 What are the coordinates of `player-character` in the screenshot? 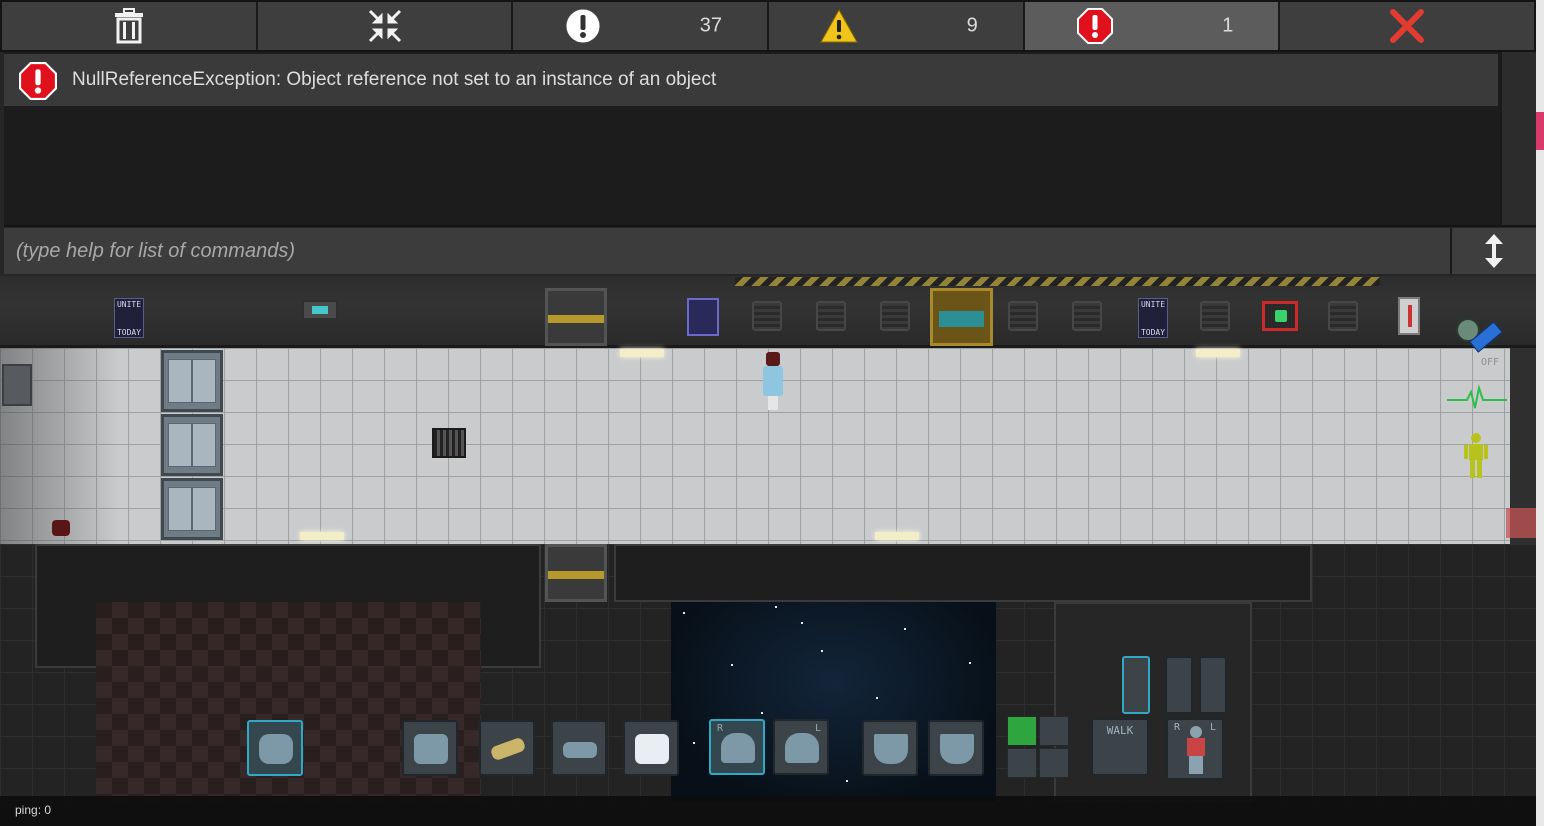 It's located at (773, 381).